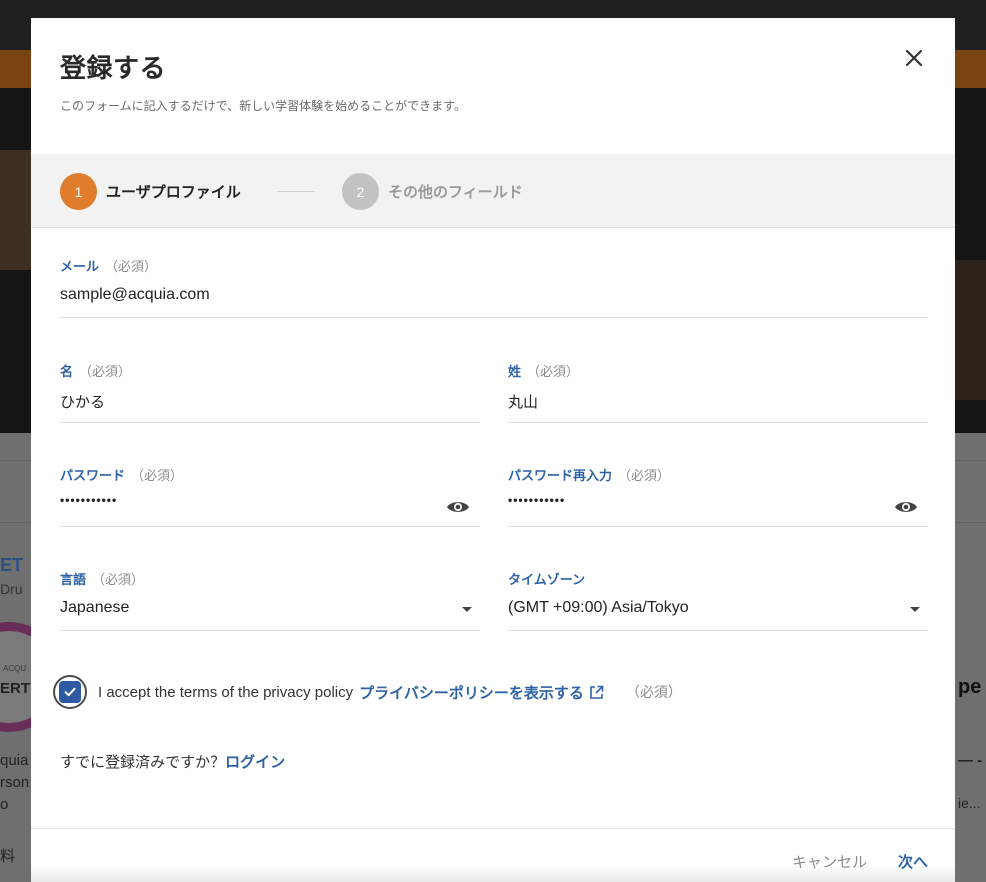  I want to click on password-confirm-input: •••••••••••, so click(536, 500).